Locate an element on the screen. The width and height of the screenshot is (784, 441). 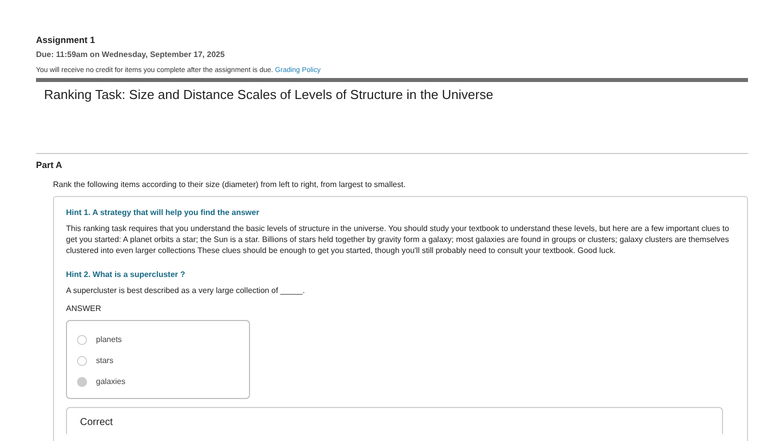
answer-label: ANSWER is located at coordinates (84, 308).